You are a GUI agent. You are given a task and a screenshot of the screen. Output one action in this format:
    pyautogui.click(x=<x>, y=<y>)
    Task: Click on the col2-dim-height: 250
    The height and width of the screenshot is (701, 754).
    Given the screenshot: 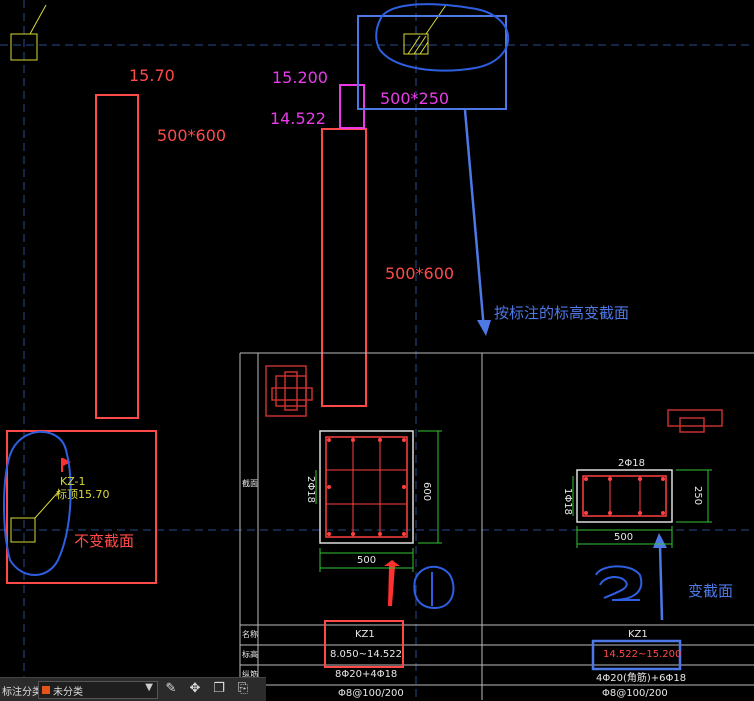 What is the action you would take?
    pyautogui.click(x=697, y=496)
    